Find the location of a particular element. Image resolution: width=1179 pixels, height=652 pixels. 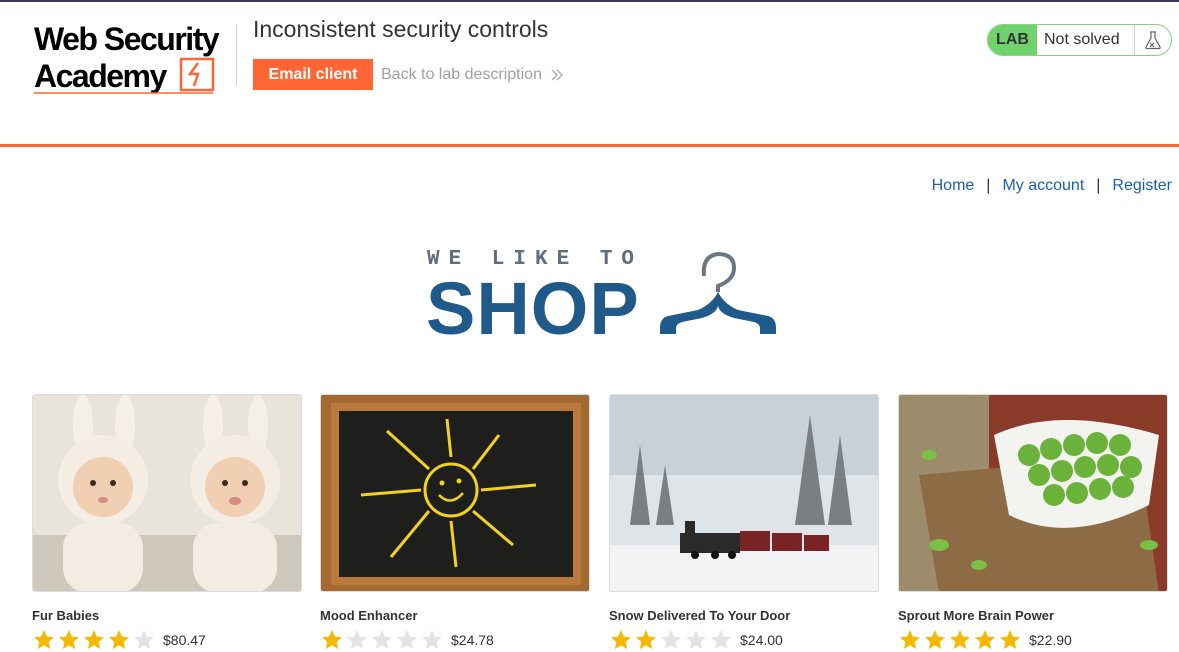

product-name: Sprout More Brain Power is located at coordinates (976, 615).